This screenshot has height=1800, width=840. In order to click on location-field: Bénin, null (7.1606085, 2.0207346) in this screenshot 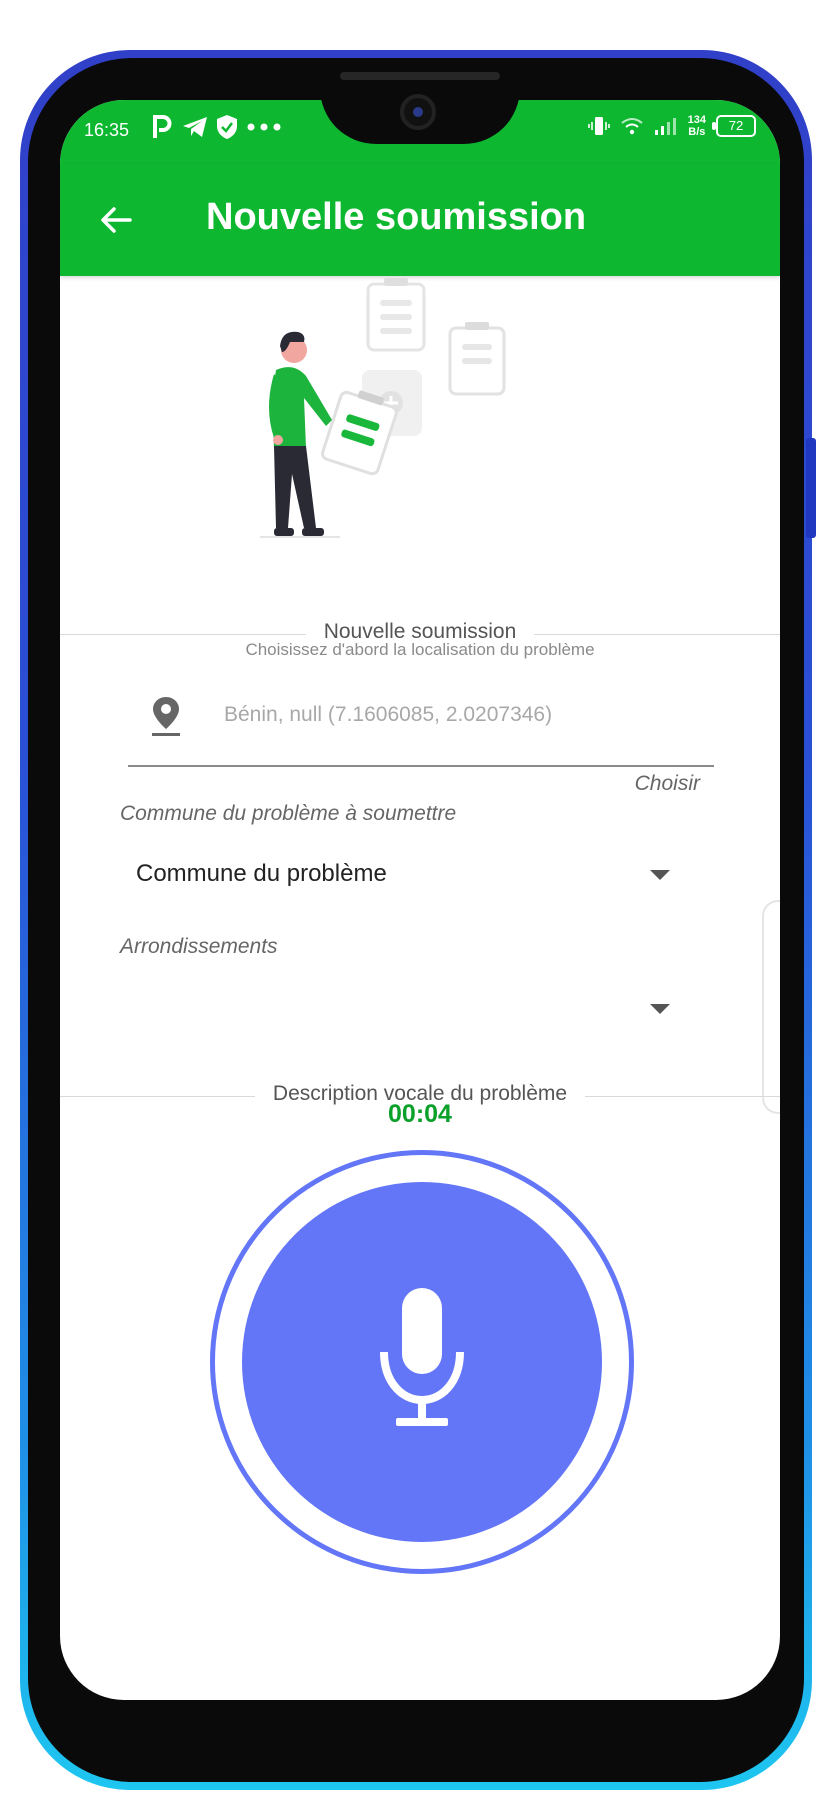, I will do `click(421, 725)`.